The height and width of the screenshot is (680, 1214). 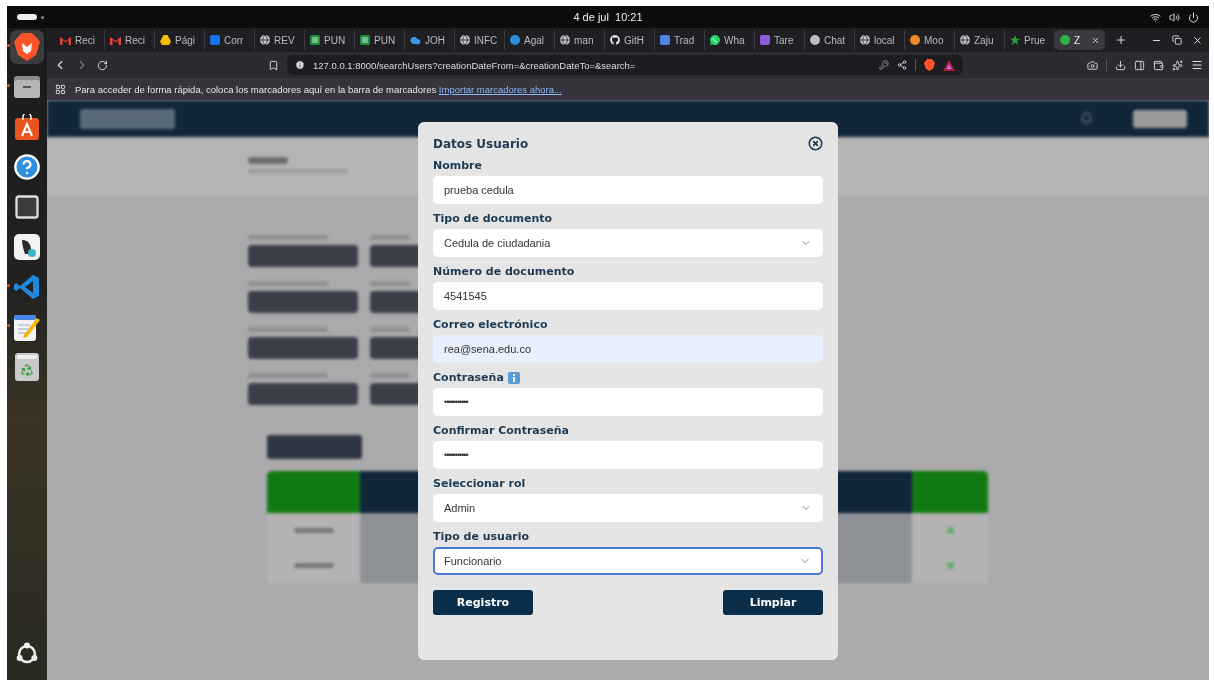 What do you see at coordinates (280, 40) in the screenshot?
I see `browser-tab: REV` at bounding box center [280, 40].